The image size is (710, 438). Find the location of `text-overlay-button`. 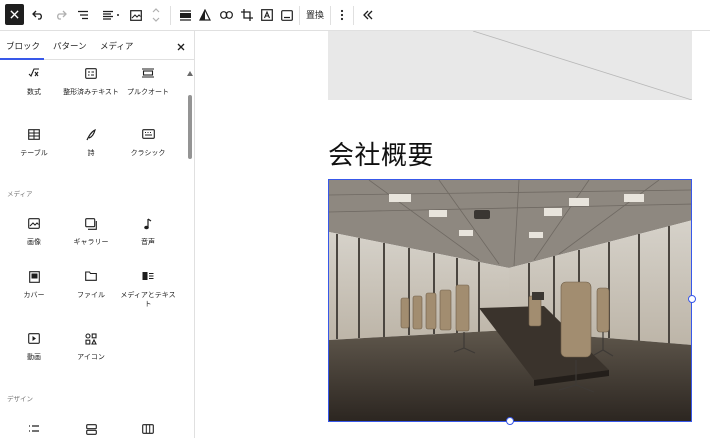

text-overlay-button is located at coordinates (267, 15).